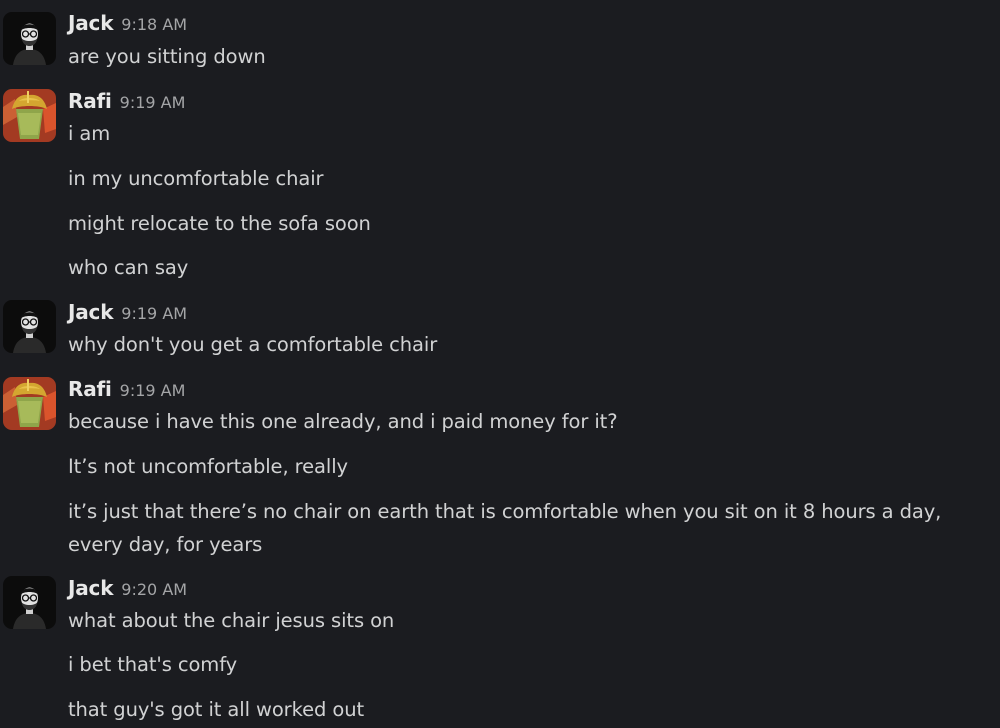 The image size is (1000, 728). Describe the element at coordinates (154, 24) in the screenshot. I see `timestamp: 9:18 AM` at that location.